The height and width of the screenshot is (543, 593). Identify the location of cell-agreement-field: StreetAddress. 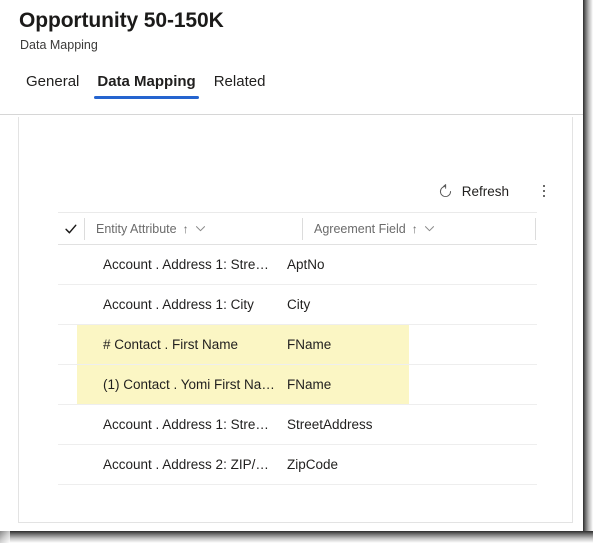
(330, 424).